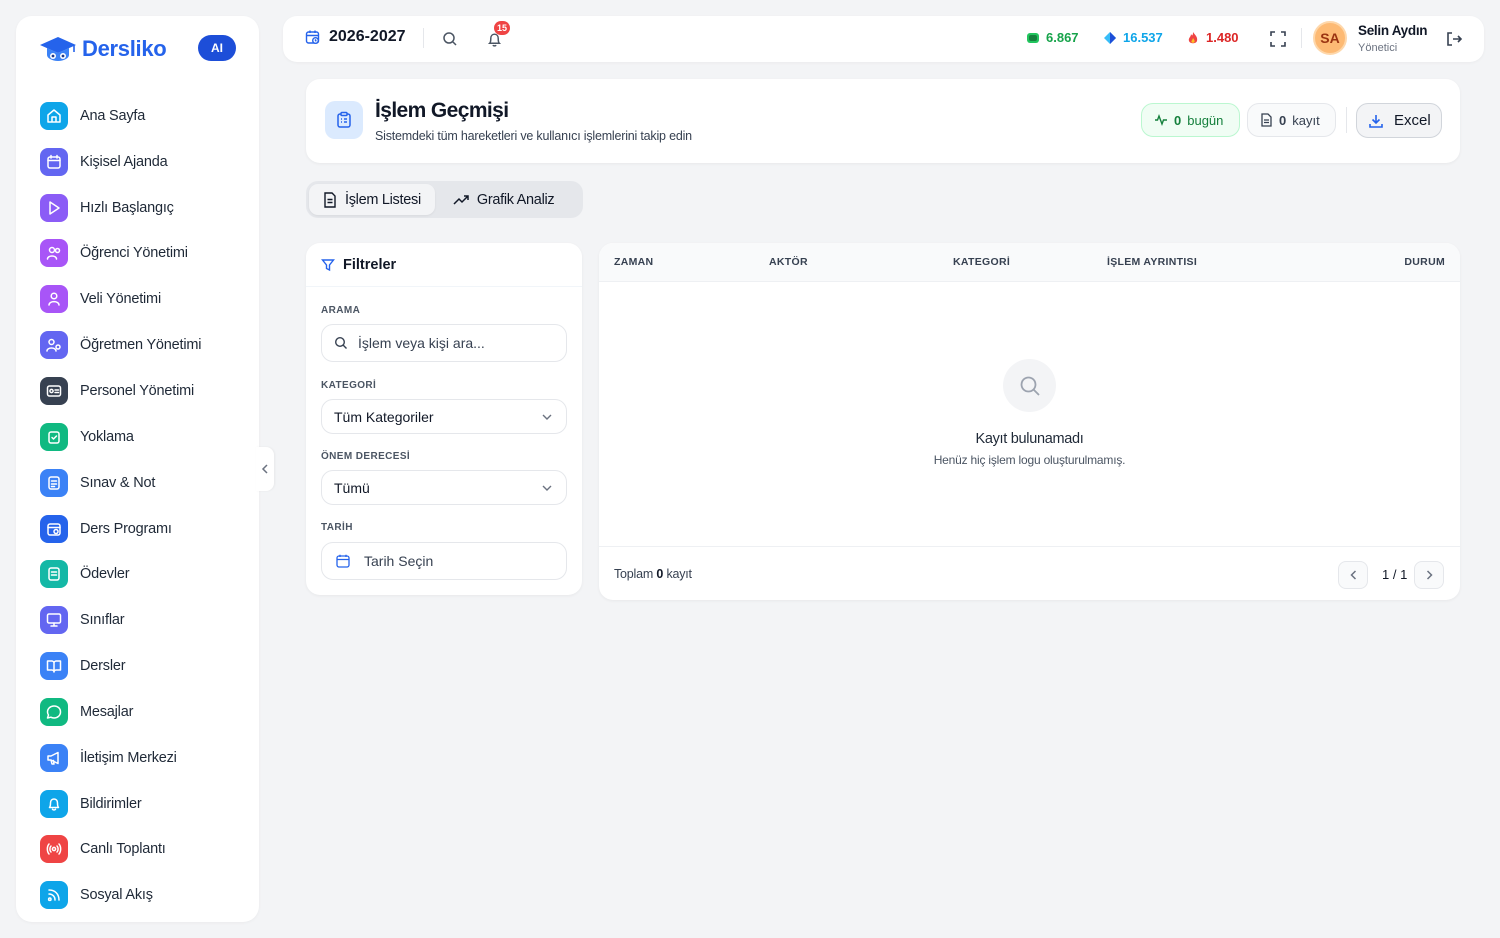  Describe the element at coordinates (126, 528) in the screenshot. I see `sidebar-item-label: Ders Programı` at that location.